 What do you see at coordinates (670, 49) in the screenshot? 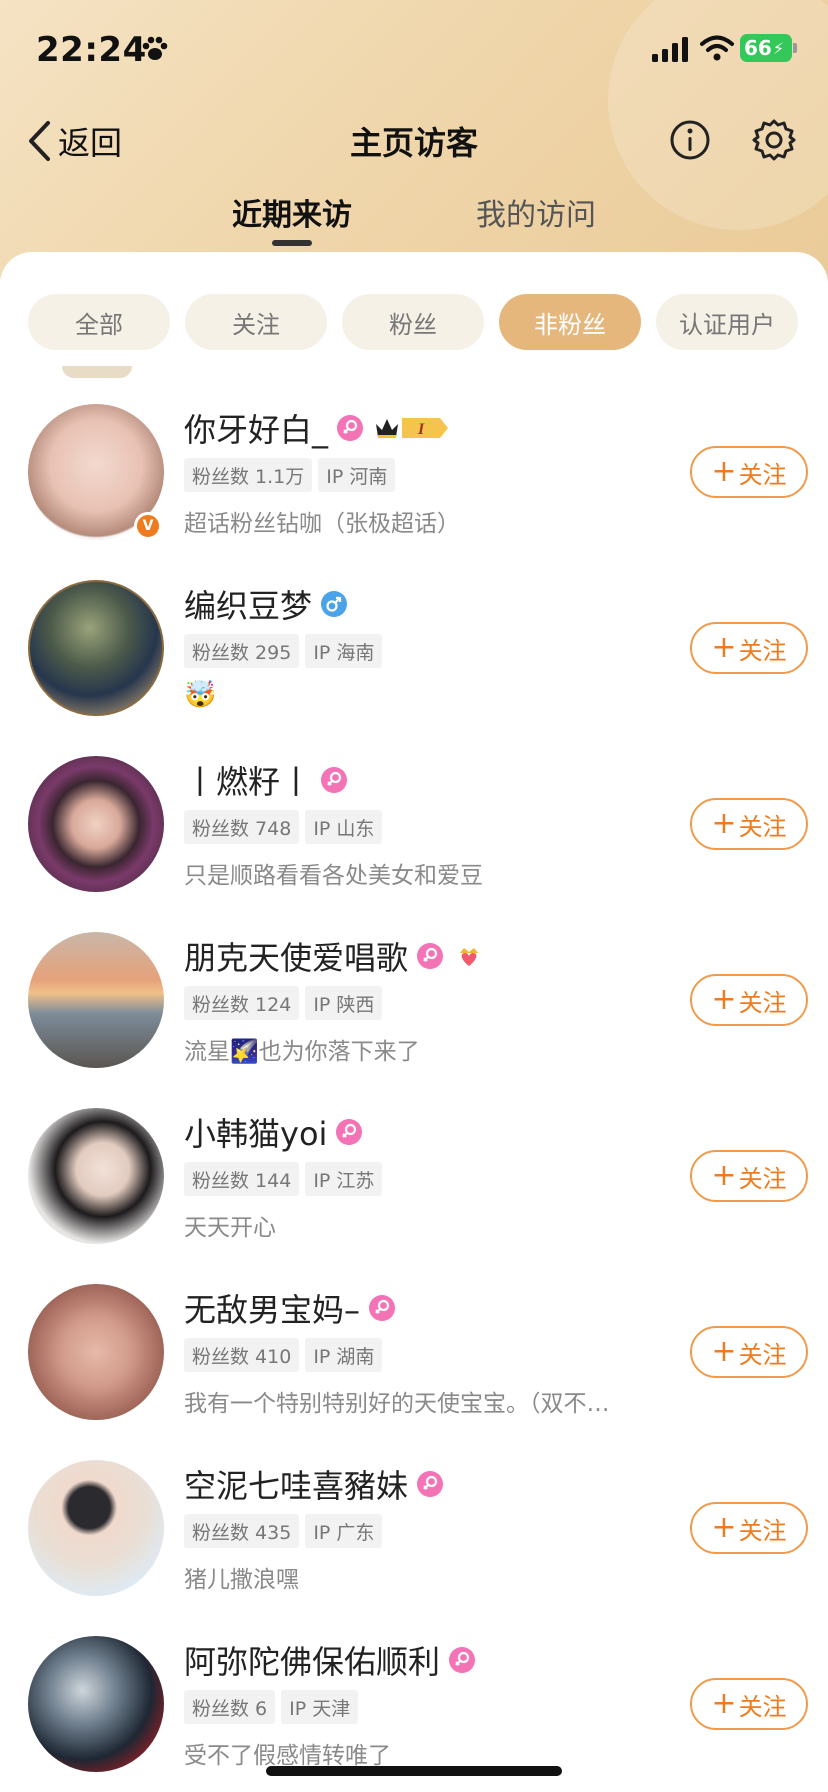
I see `signal-icon` at bounding box center [670, 49].